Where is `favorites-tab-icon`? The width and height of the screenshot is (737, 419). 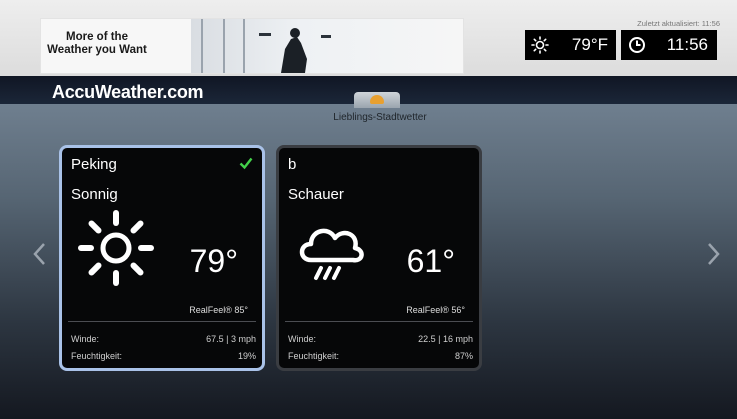
favorites-tab-icon is located at coordinates (377, 99).